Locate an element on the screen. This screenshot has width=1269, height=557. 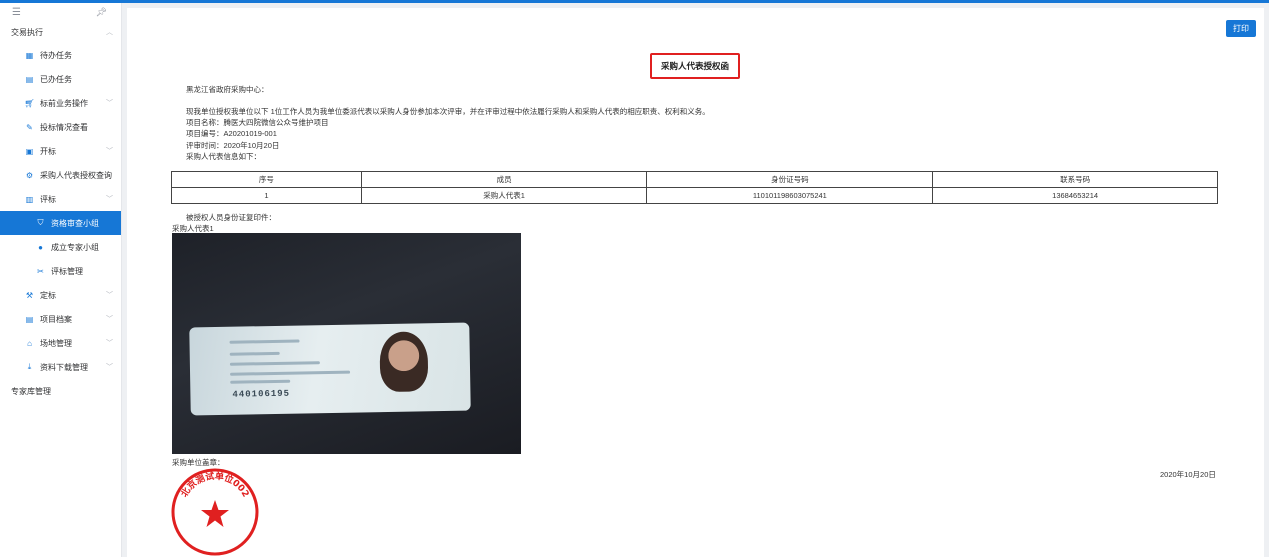
folder-icon: ▤ is located at coordinates (29, 319).